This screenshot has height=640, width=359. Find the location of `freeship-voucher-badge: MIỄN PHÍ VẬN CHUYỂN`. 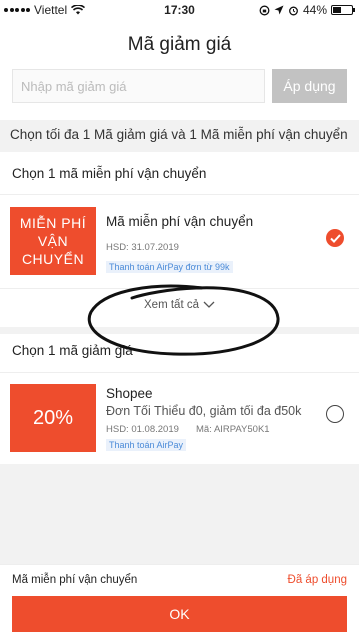

freeship-voucher-badge: MIỄN PHÍ VẬN CHUYỂN is located at coordinates (51, 241).